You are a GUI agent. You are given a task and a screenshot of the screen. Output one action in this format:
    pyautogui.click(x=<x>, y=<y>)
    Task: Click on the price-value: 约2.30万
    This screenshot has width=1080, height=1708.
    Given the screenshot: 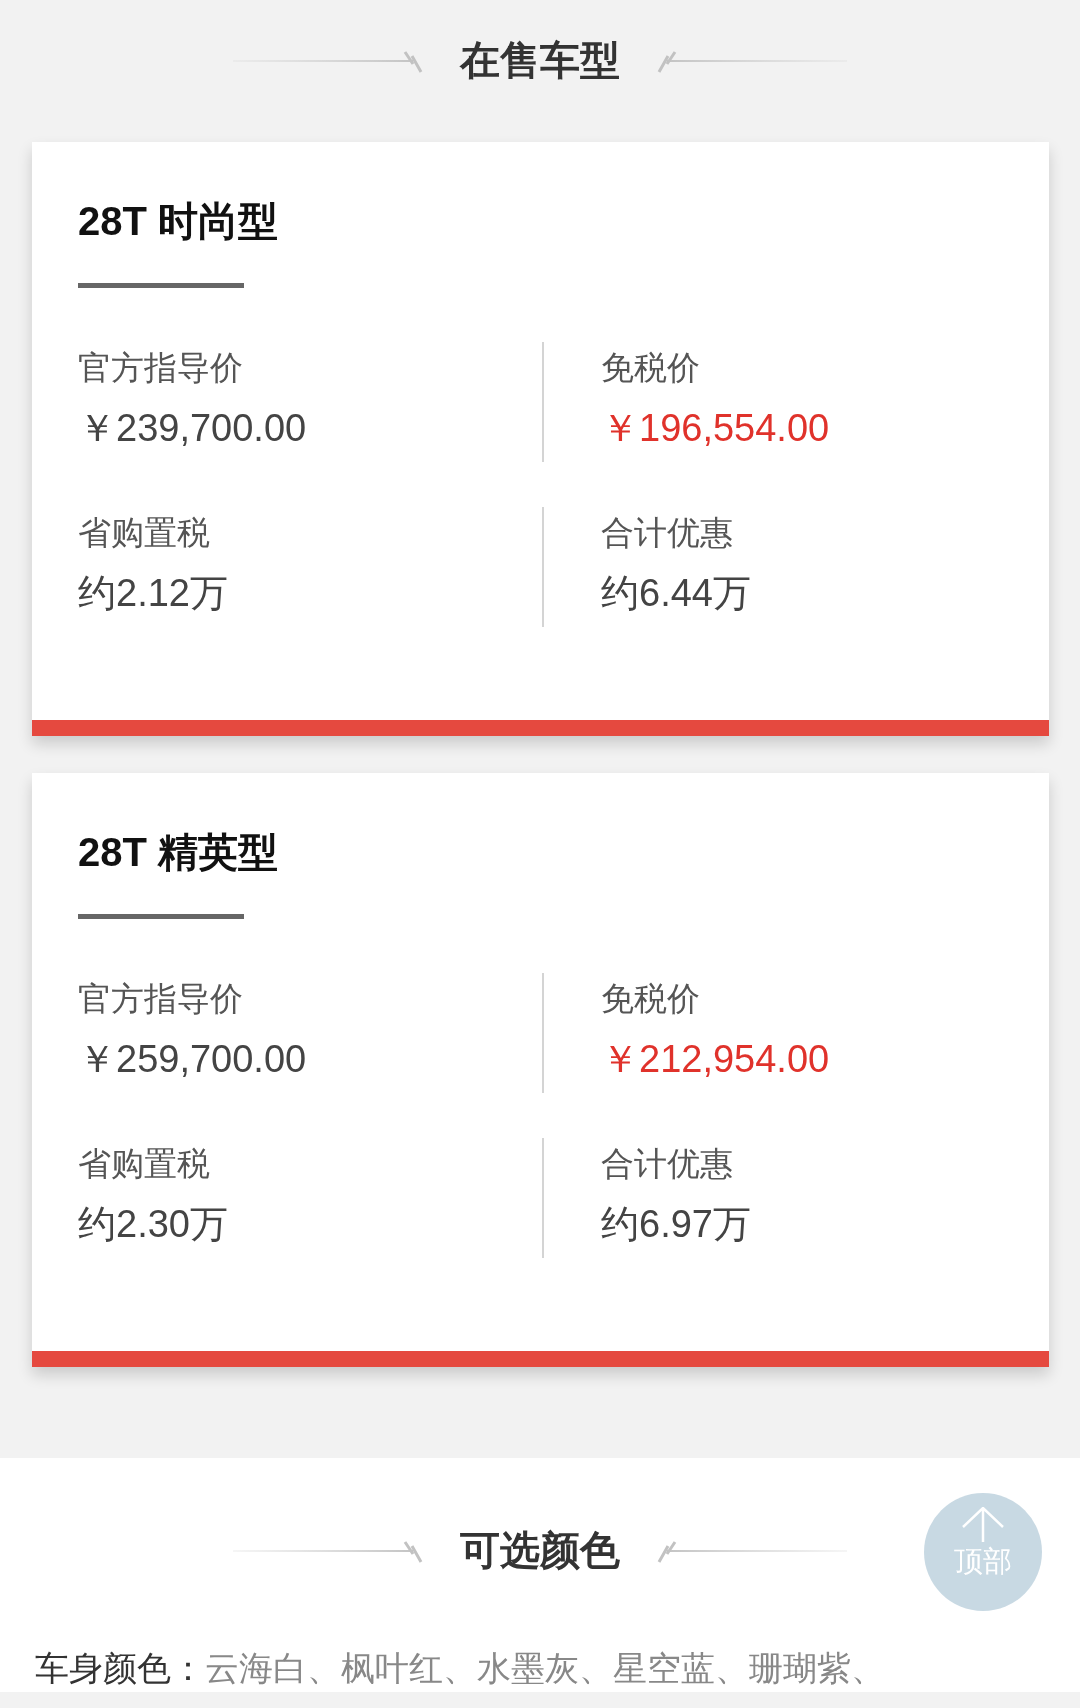 What is the action you would take?
    pyautogui.click(x=153, y=1224)
    